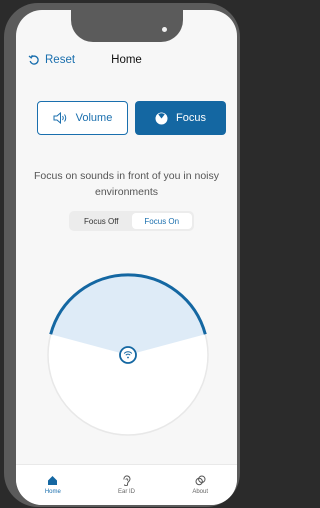  What do you see at coordinates (52, 492) in the screenshot?
I see `tab-home-label: Home` at bounding box center [52, 492].